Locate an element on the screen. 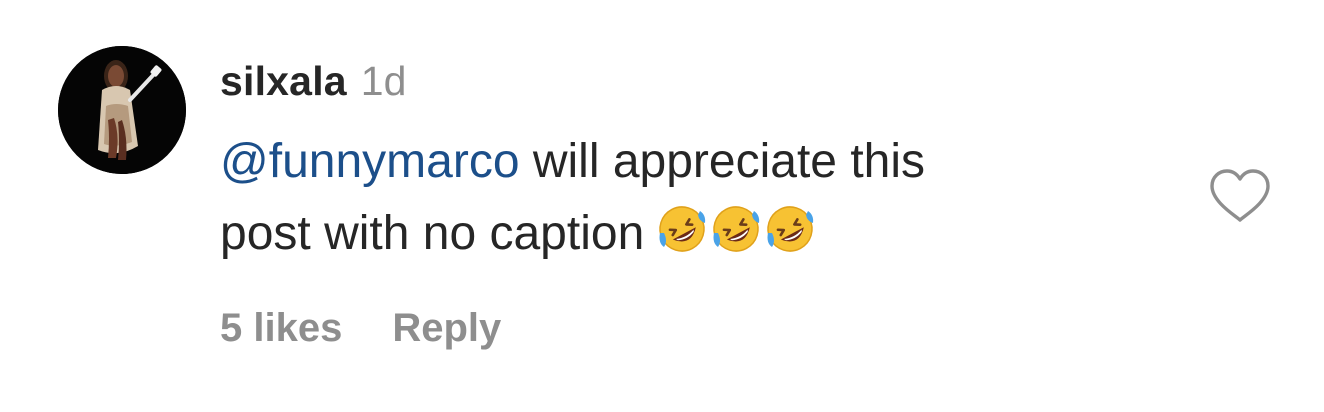 This screenshot has height=412, width=1324. comment-header: silxala 1d is located at coordinates (313, 86).